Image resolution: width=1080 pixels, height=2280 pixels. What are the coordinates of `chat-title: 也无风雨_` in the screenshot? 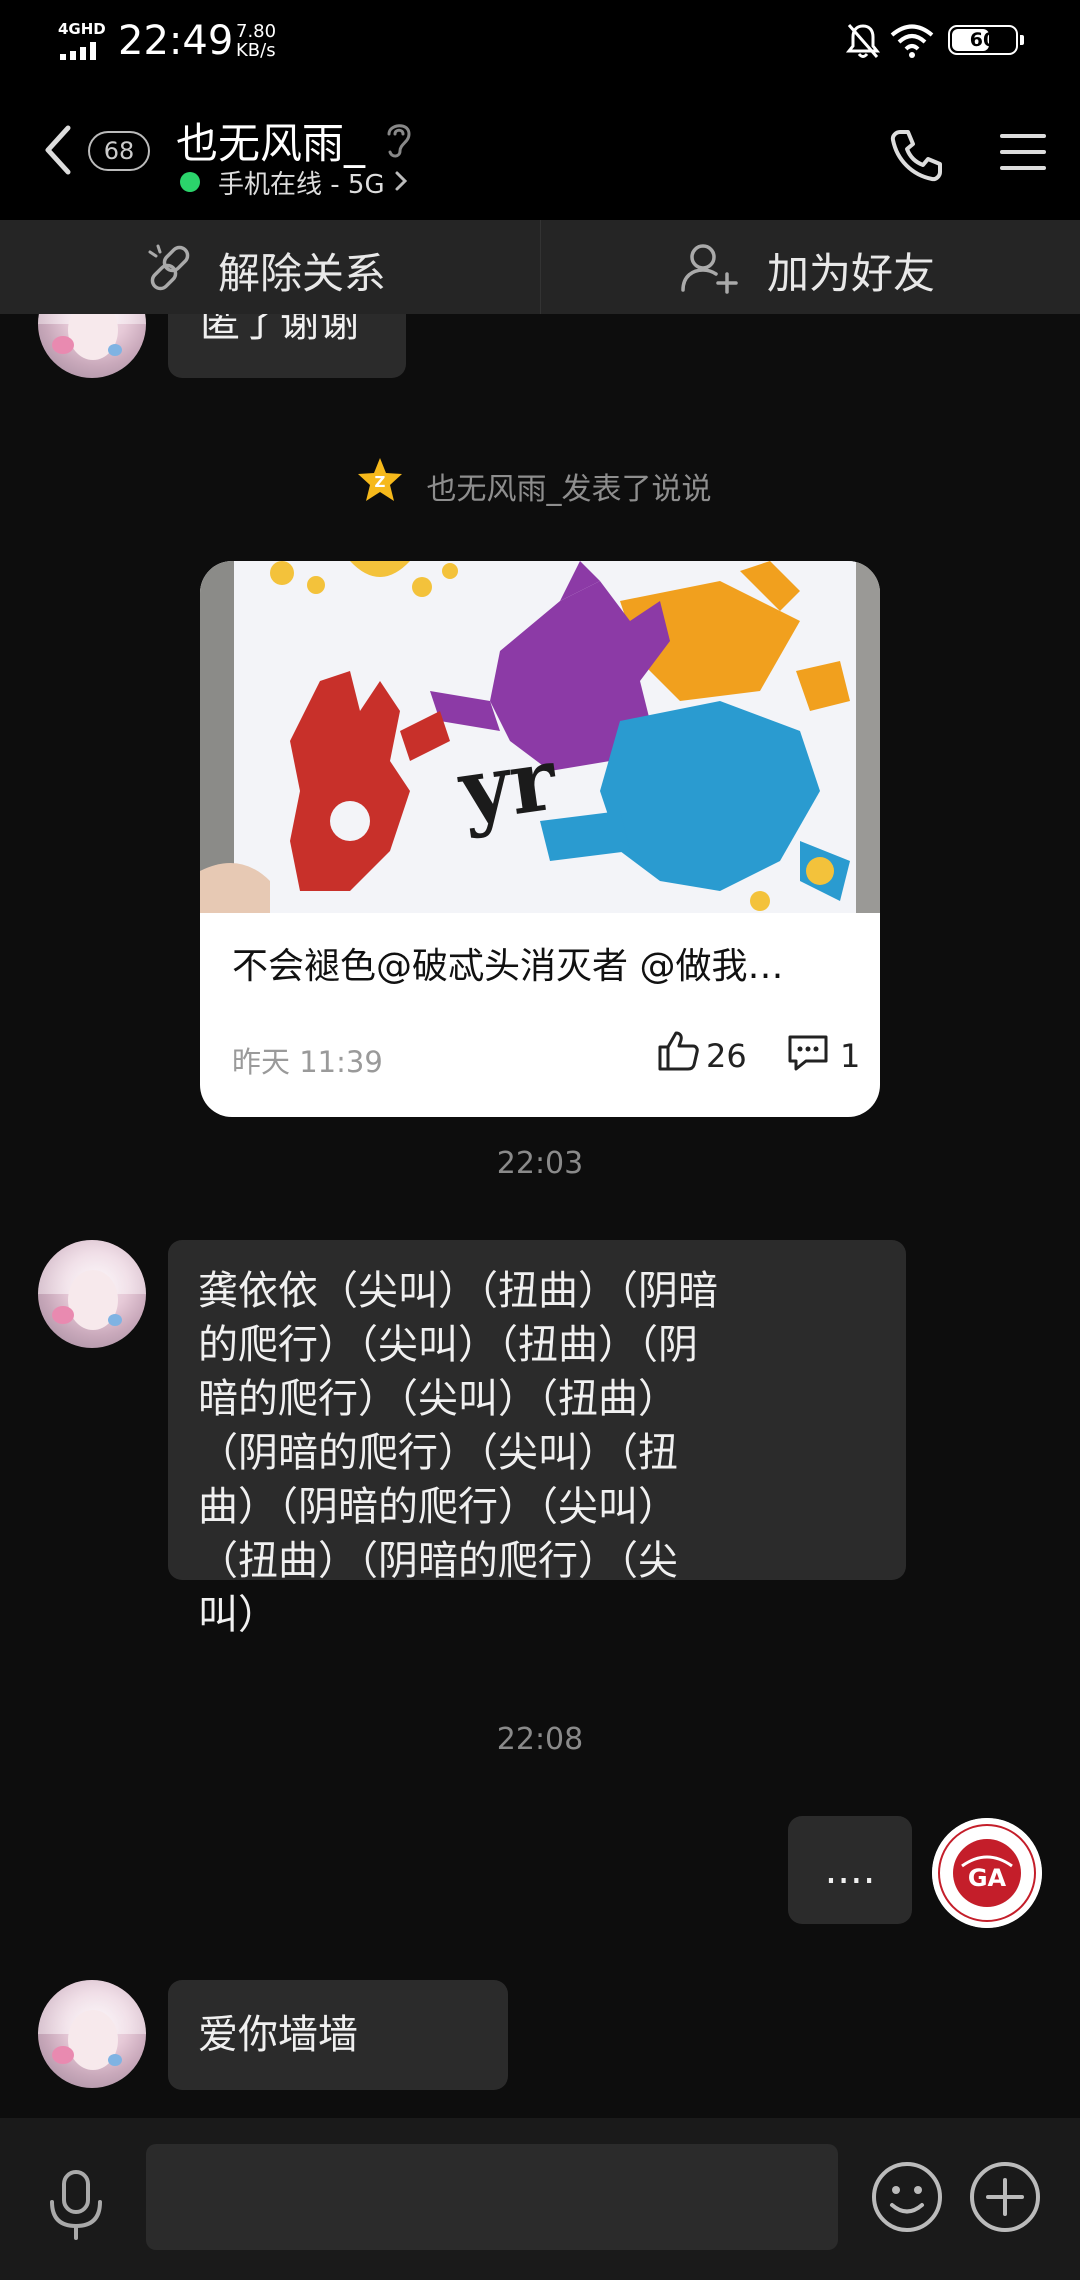 It's located at (270, 140).